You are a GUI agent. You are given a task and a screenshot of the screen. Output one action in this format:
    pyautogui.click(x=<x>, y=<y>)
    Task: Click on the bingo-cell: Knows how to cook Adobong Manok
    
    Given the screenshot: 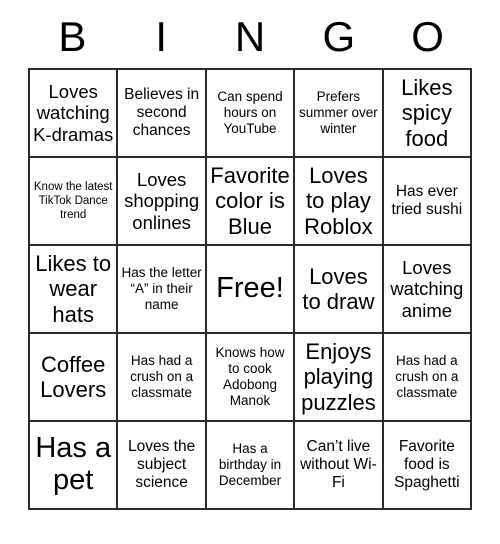 What is the action you would take?
    pyautogui.click(x=251, y=378)
    